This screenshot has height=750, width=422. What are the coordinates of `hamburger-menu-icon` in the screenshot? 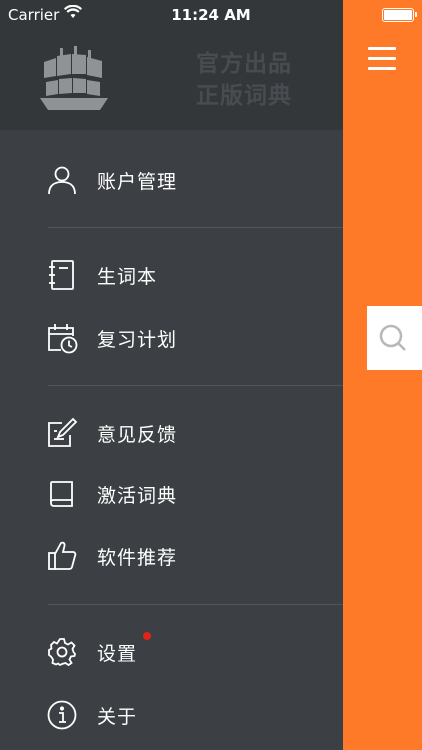 It's located at (383, 59).